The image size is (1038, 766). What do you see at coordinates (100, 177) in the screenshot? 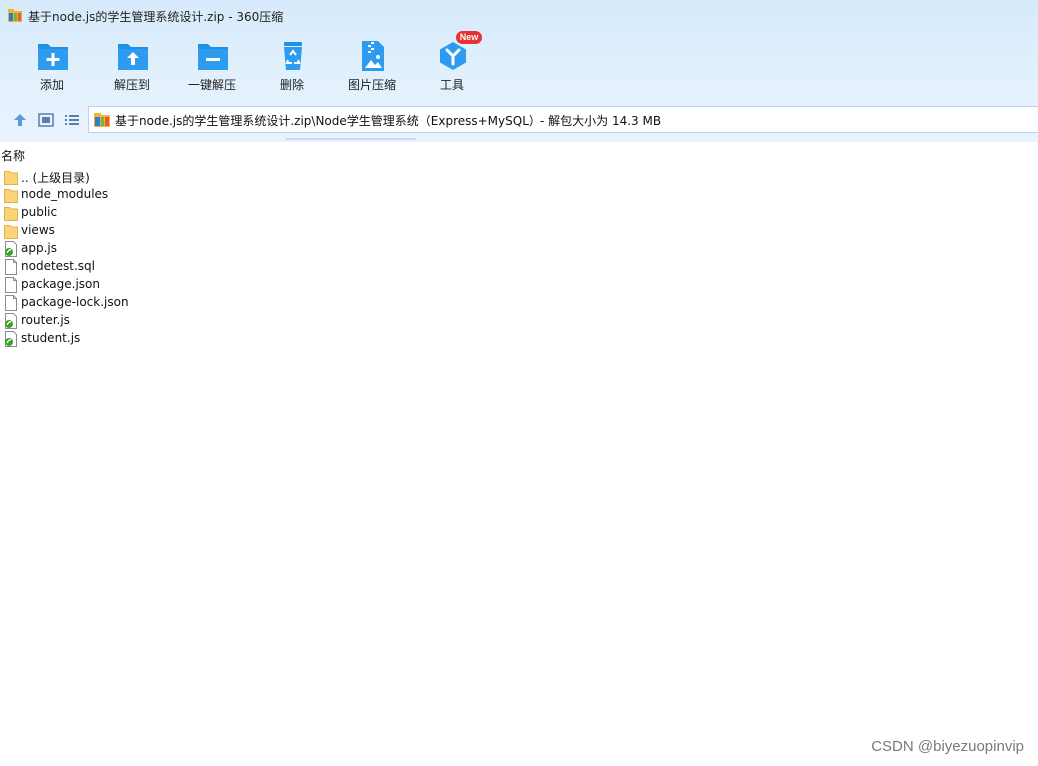
I see `folder-row: .. (上级目录)` at bounding box center [100, 177].